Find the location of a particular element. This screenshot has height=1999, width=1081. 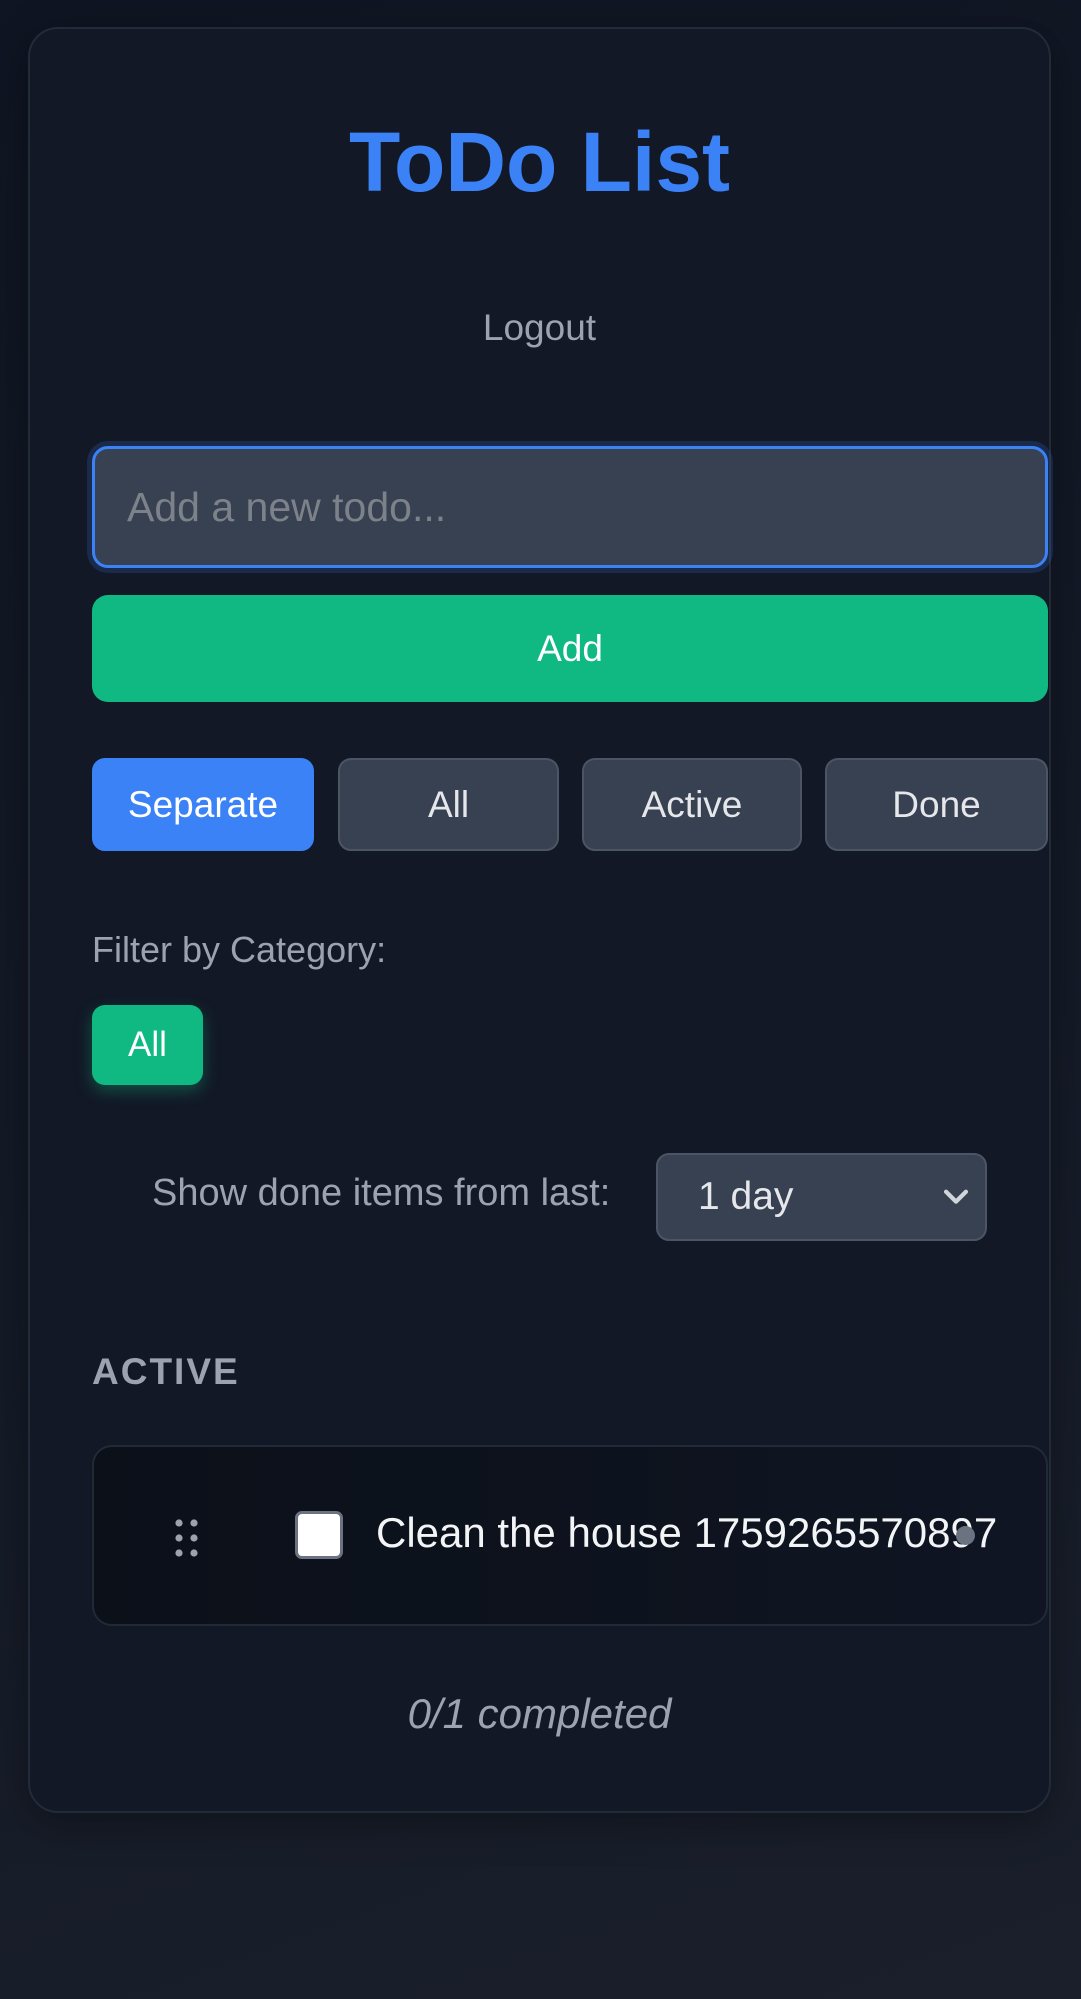

new-todo-field is located at coordinates (570, 507).